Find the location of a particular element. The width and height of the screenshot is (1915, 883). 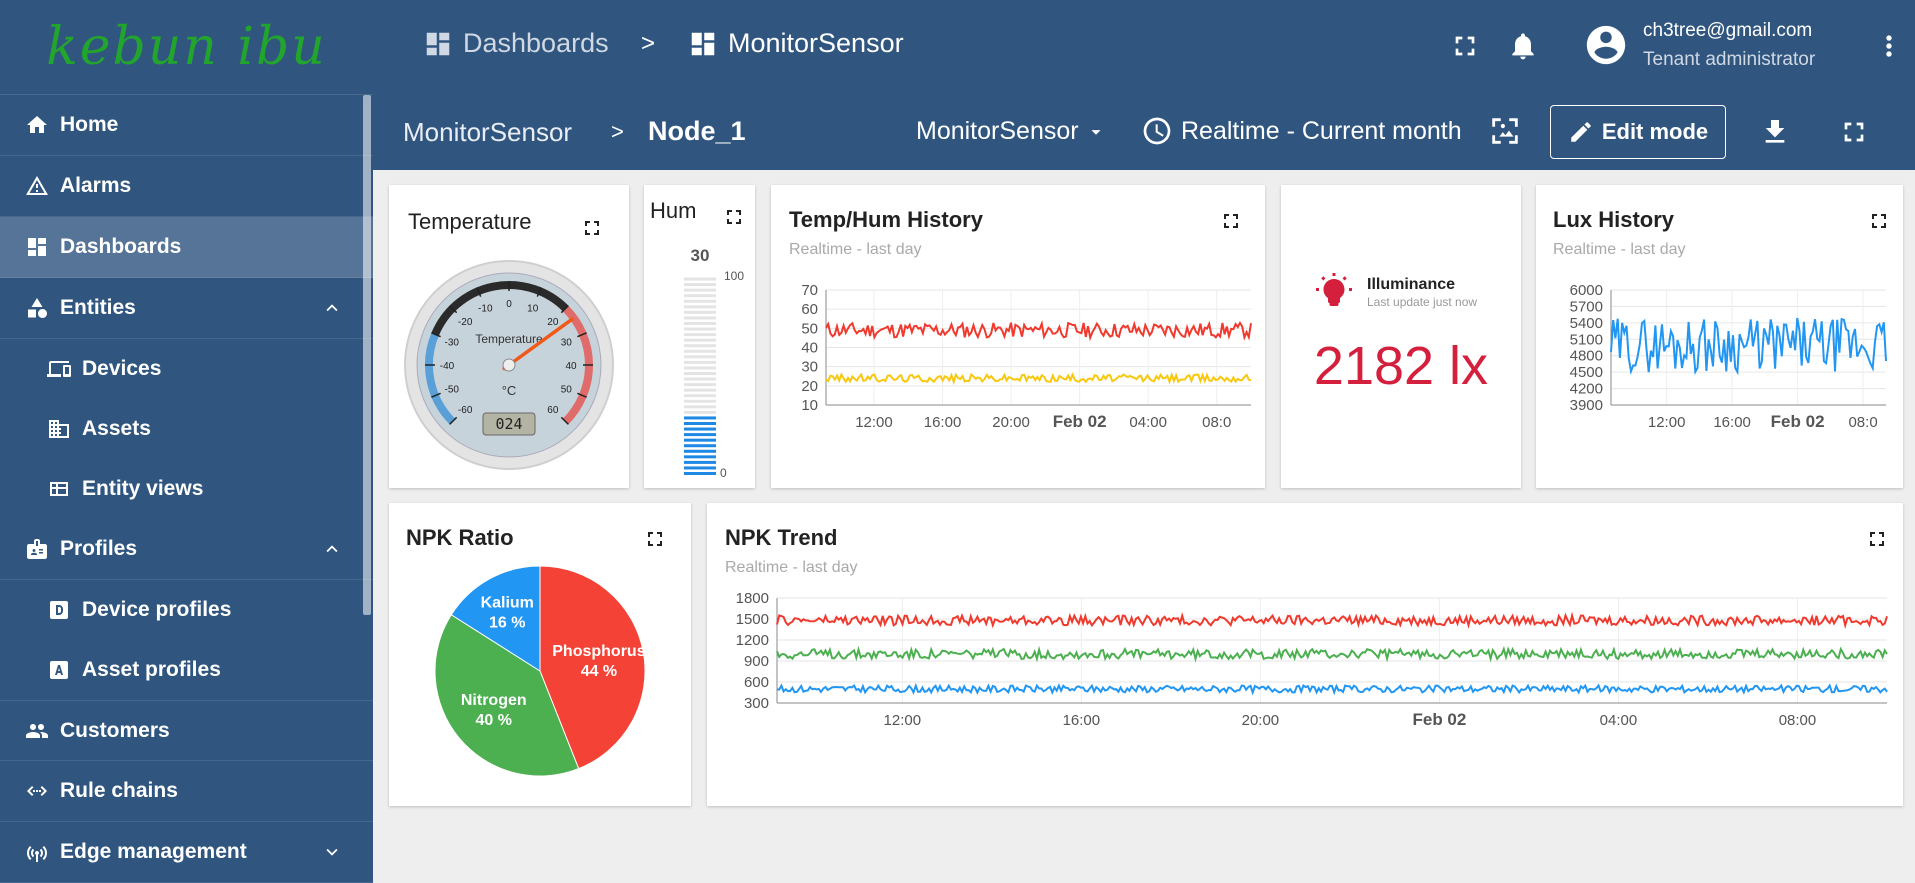

y-tick-label: 1800 is located at coordinates (752, 600).